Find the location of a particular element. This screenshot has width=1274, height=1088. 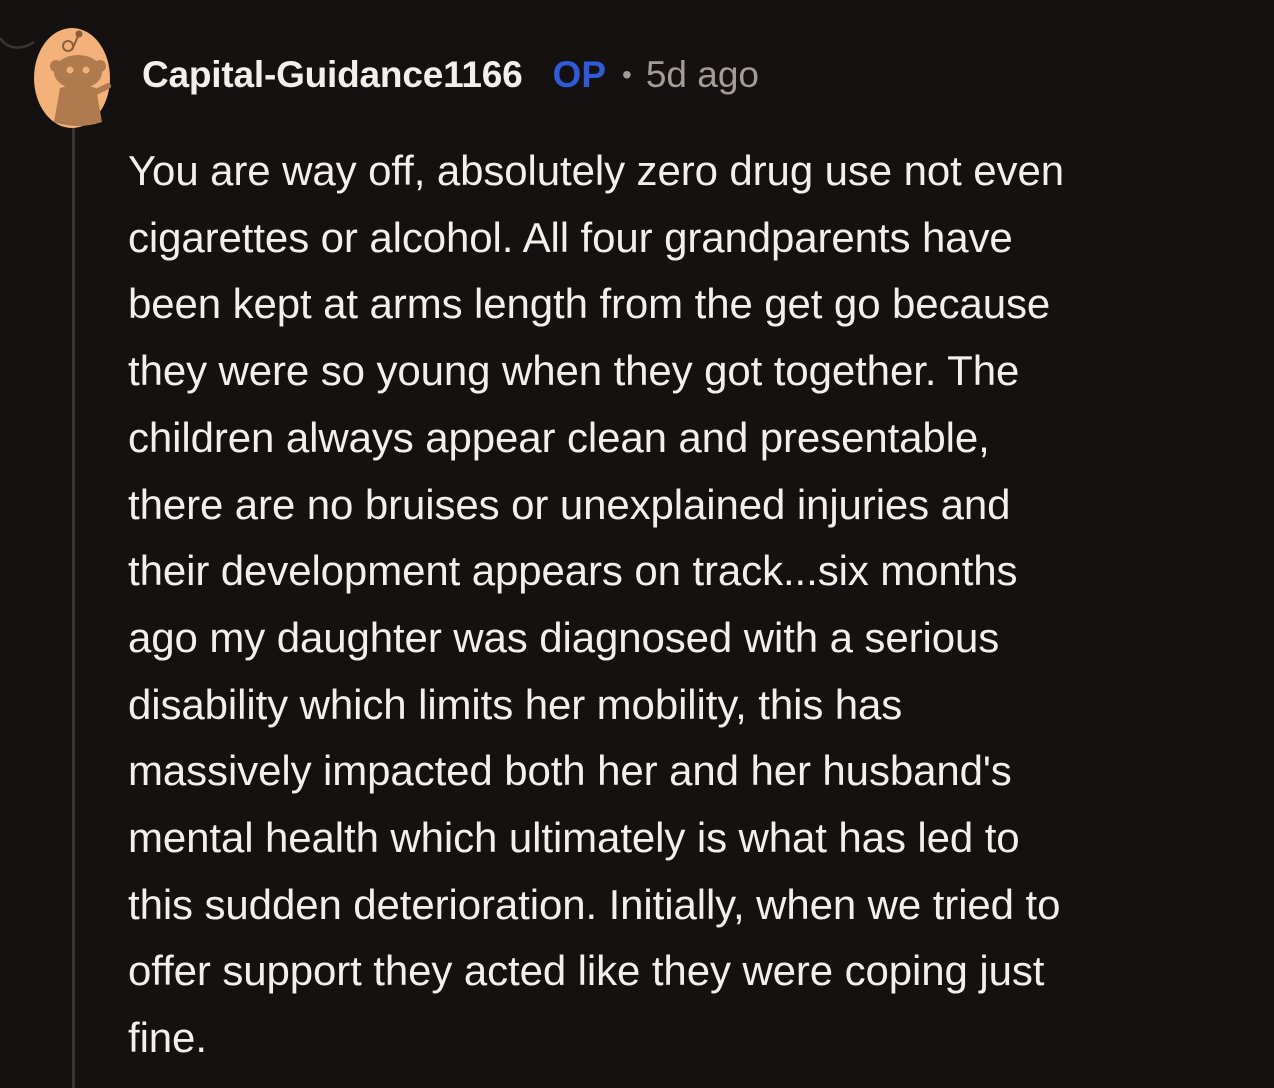

thread-line is located at coordinates (73, 607).